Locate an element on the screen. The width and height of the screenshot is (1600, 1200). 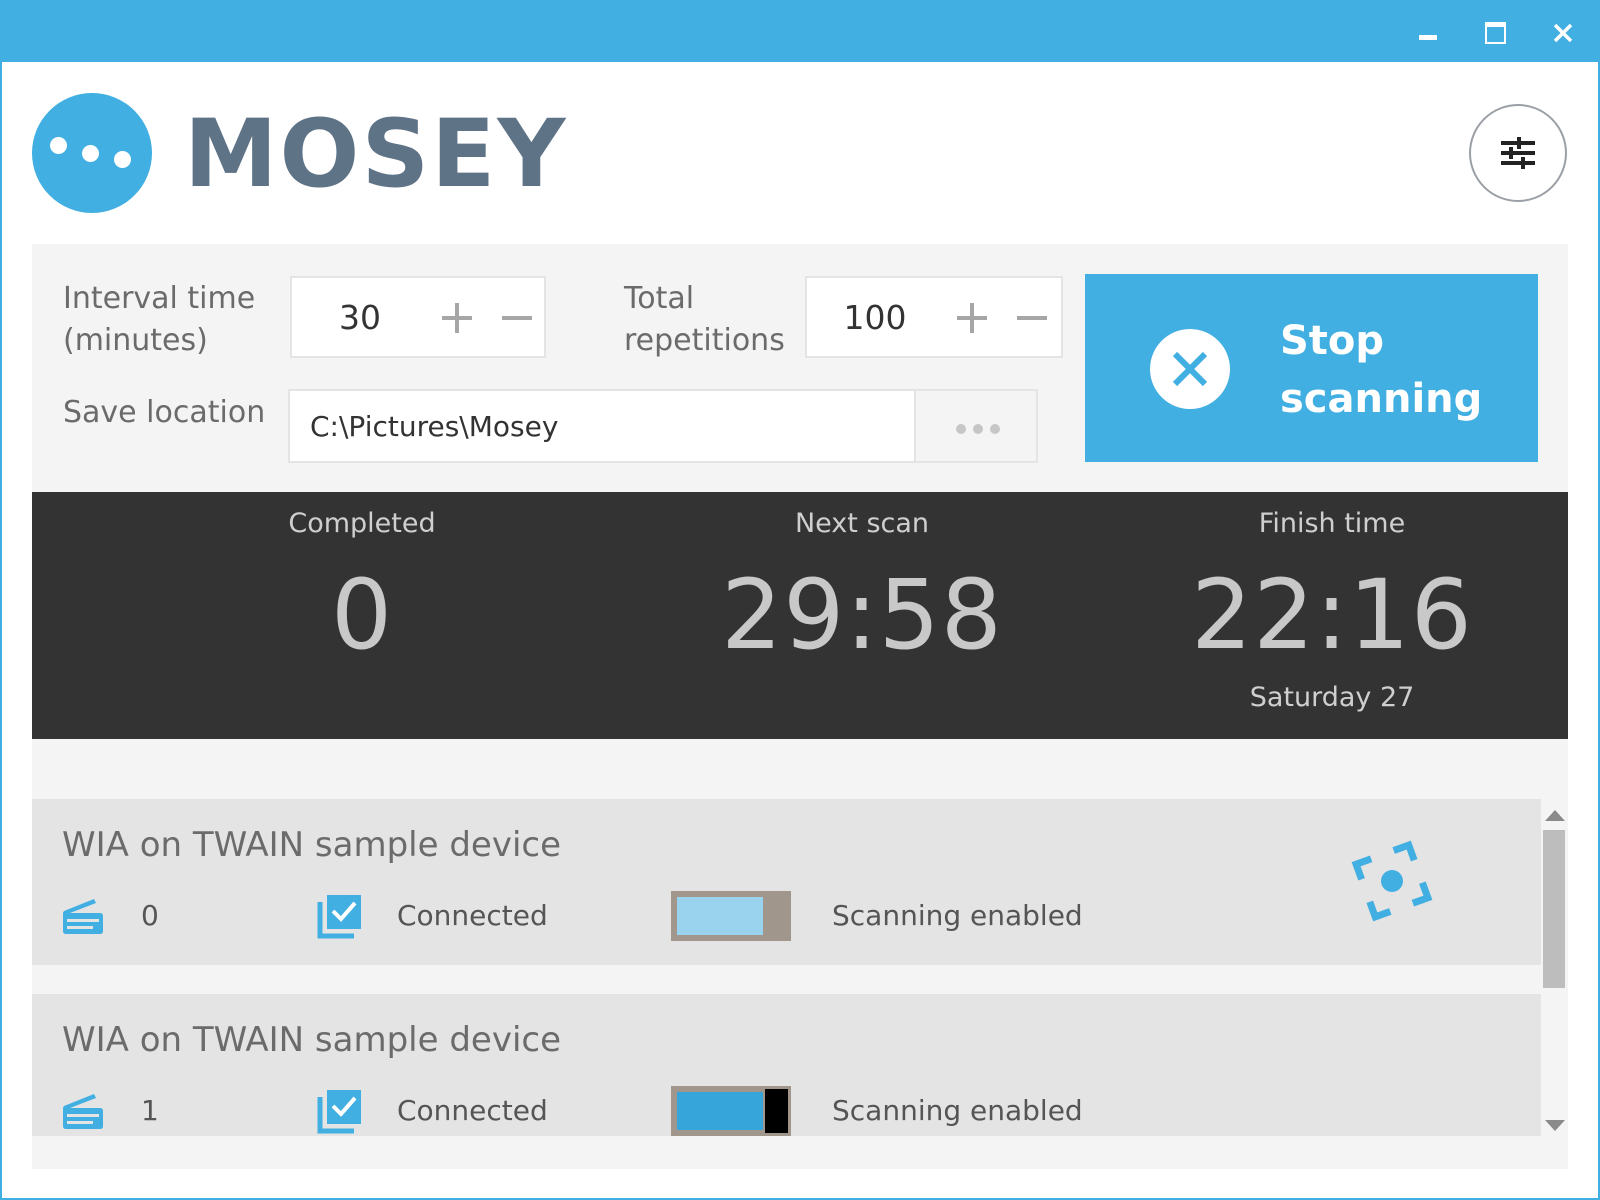
next-scan-label: Next scan is located at coordinates (862, 523).